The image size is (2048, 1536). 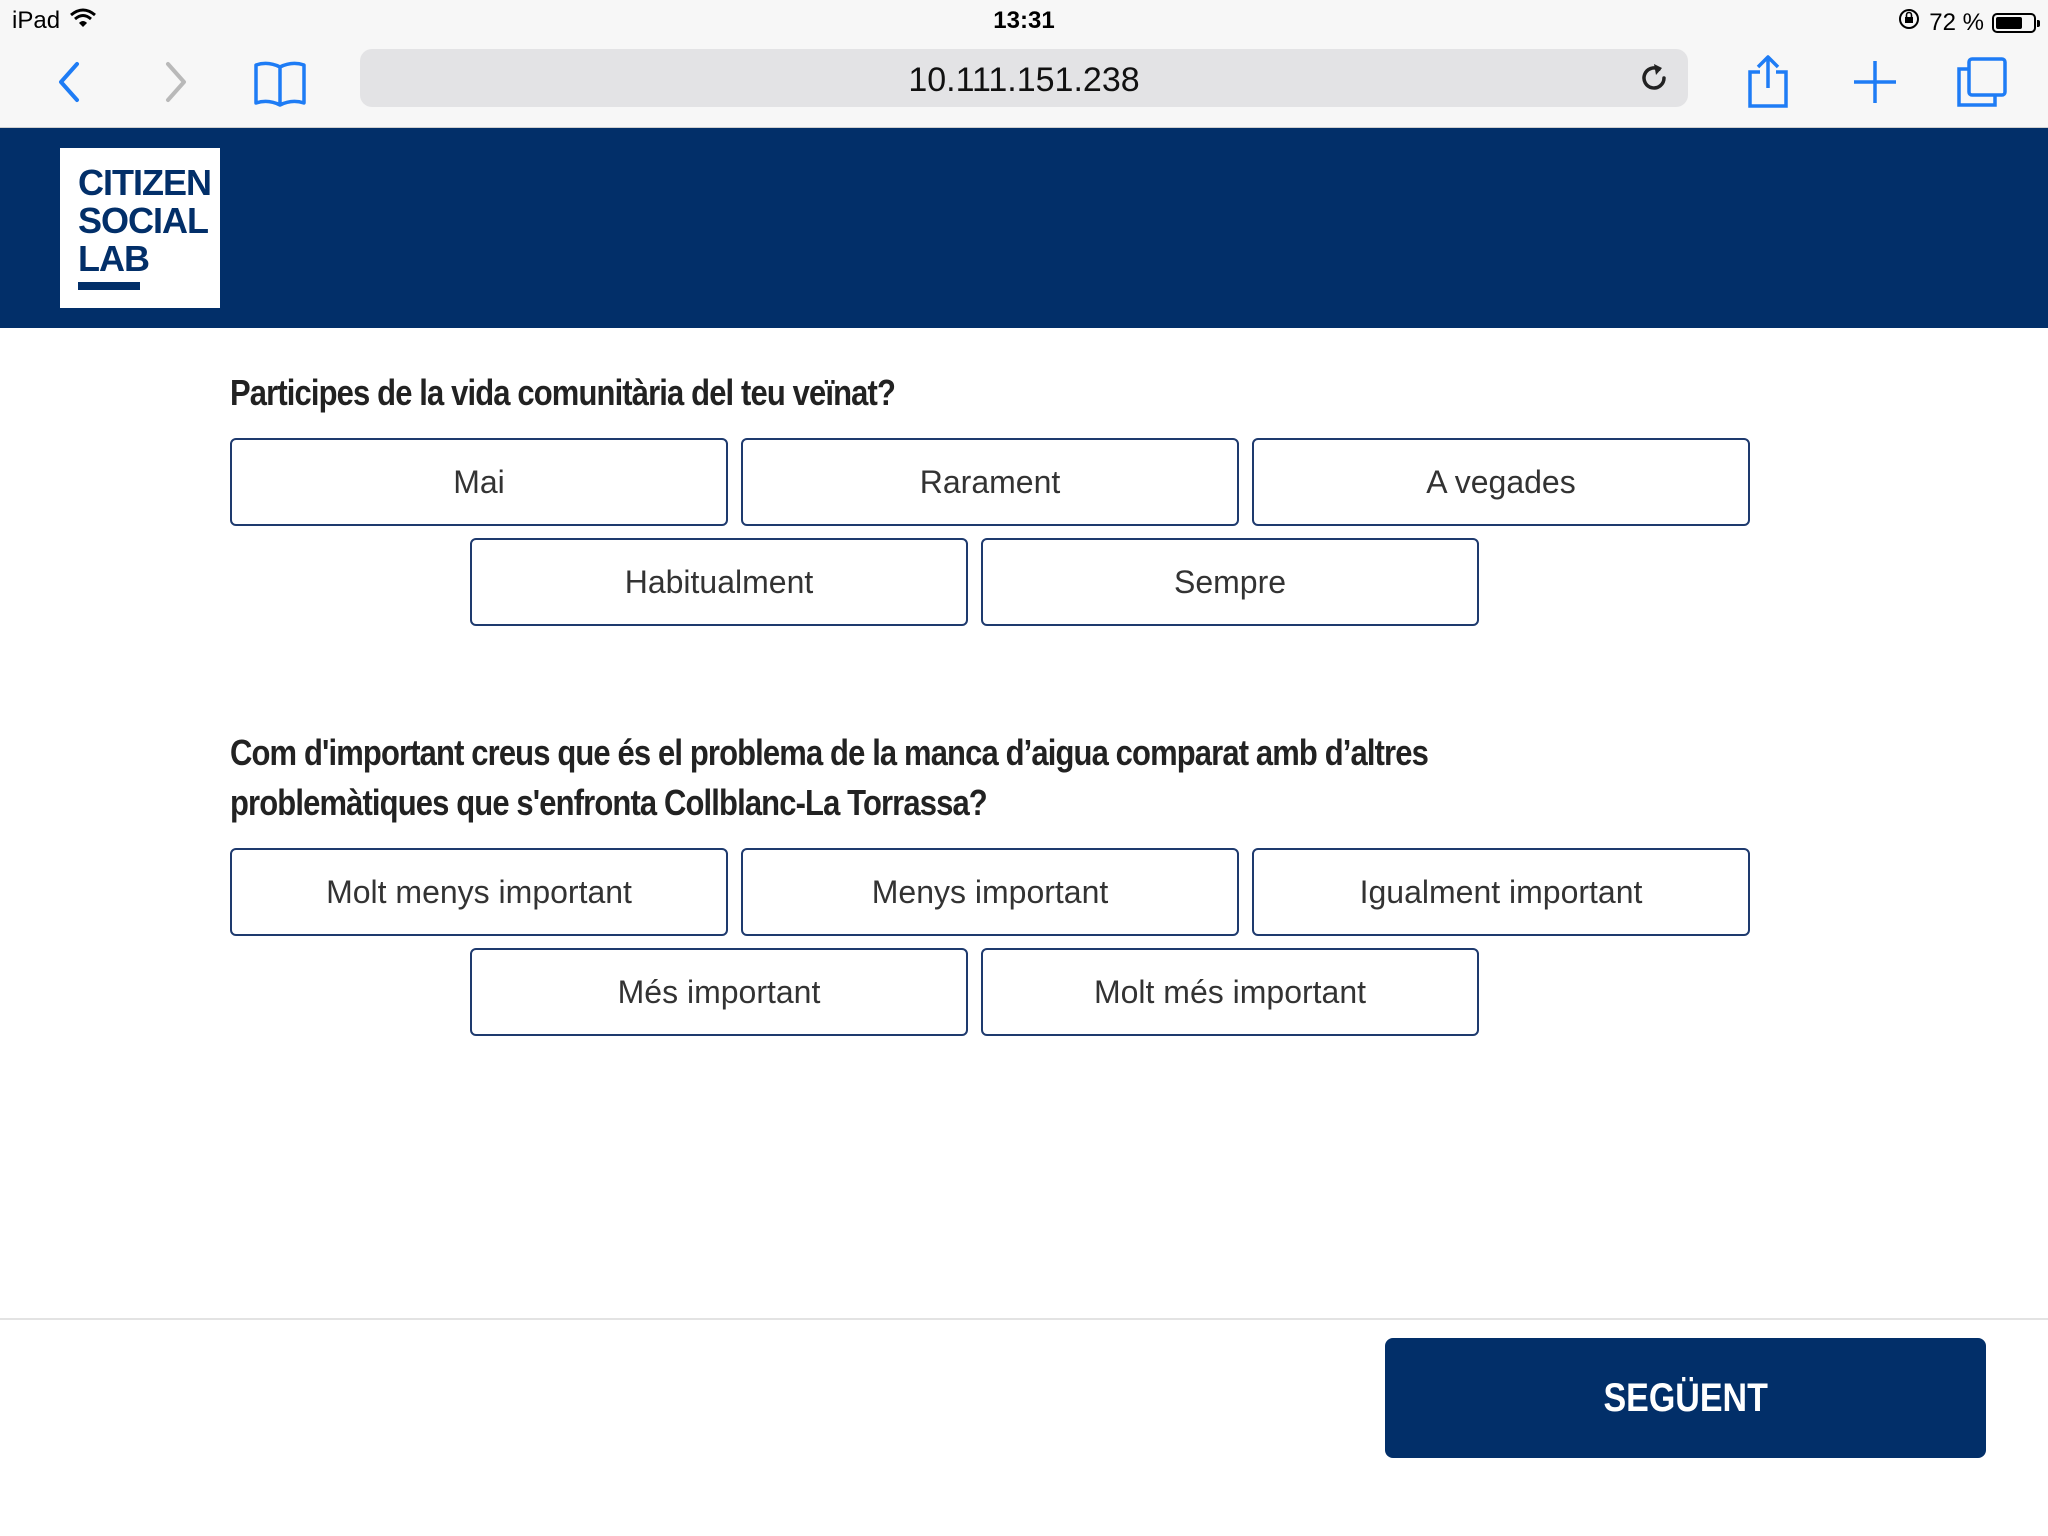 I want to click on url-text: 10.111.151.238, so click(x=1024, y=80).